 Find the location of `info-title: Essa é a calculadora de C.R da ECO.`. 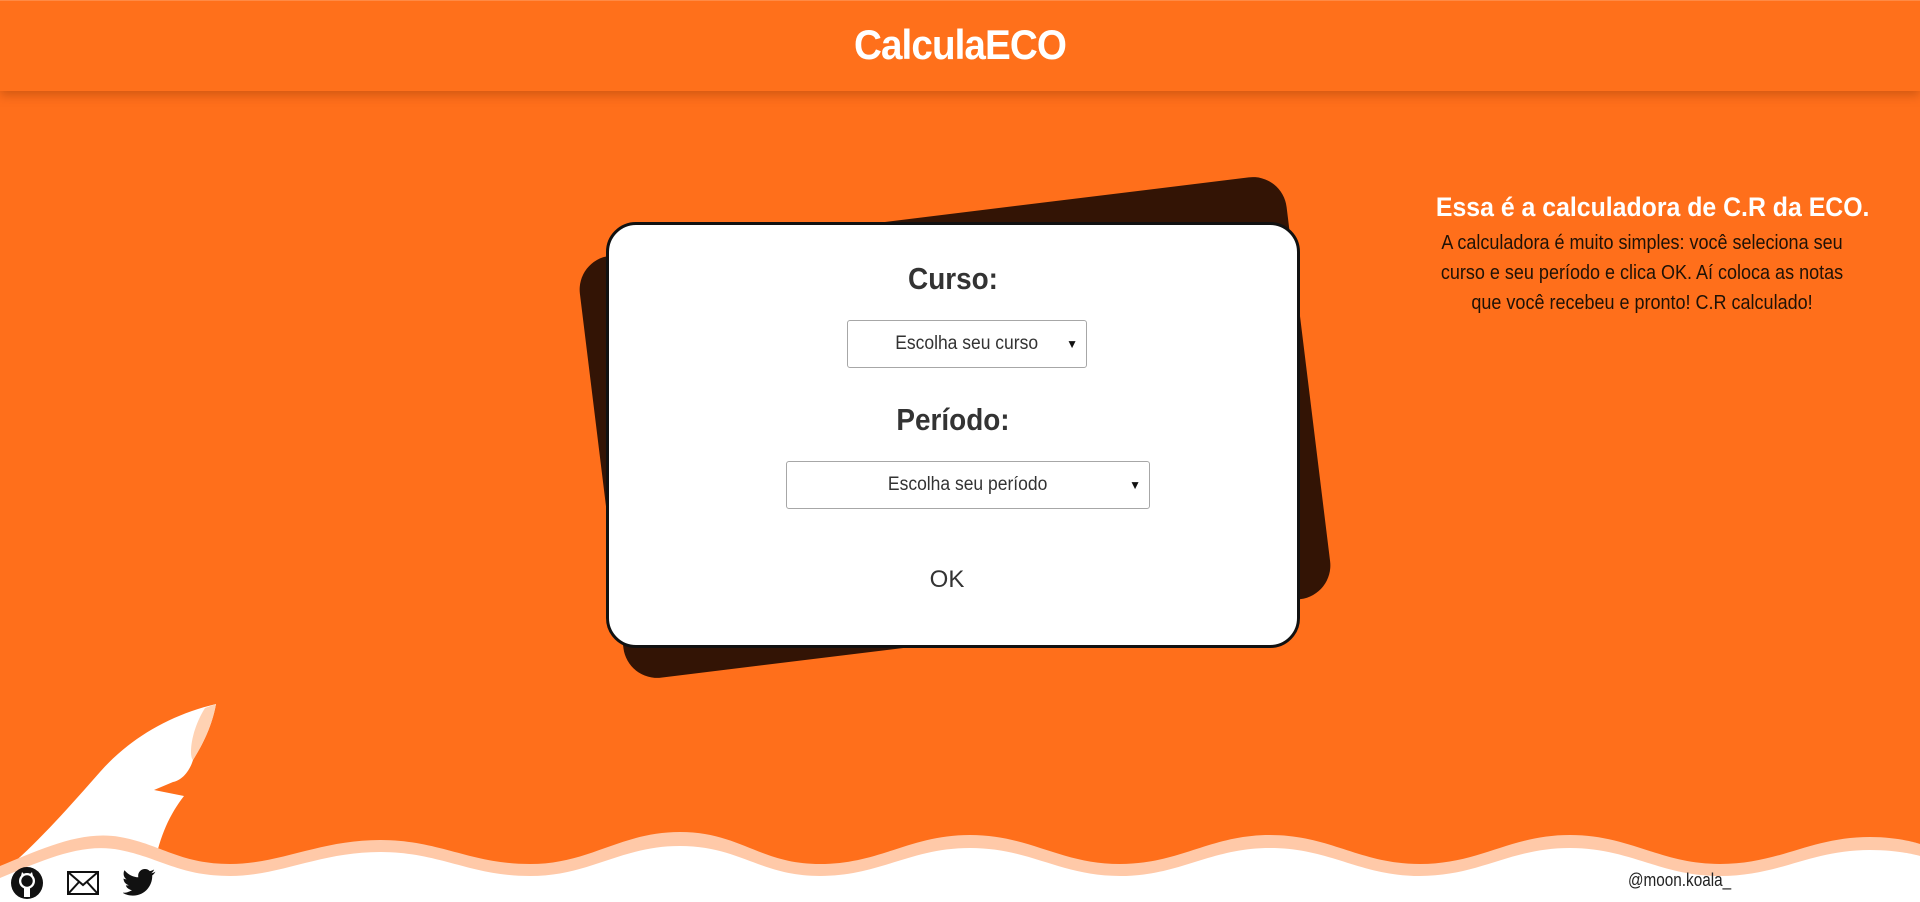

info-title: Essa é a calculadora de C.R da ECO. is located at coordinates (1652, 207).